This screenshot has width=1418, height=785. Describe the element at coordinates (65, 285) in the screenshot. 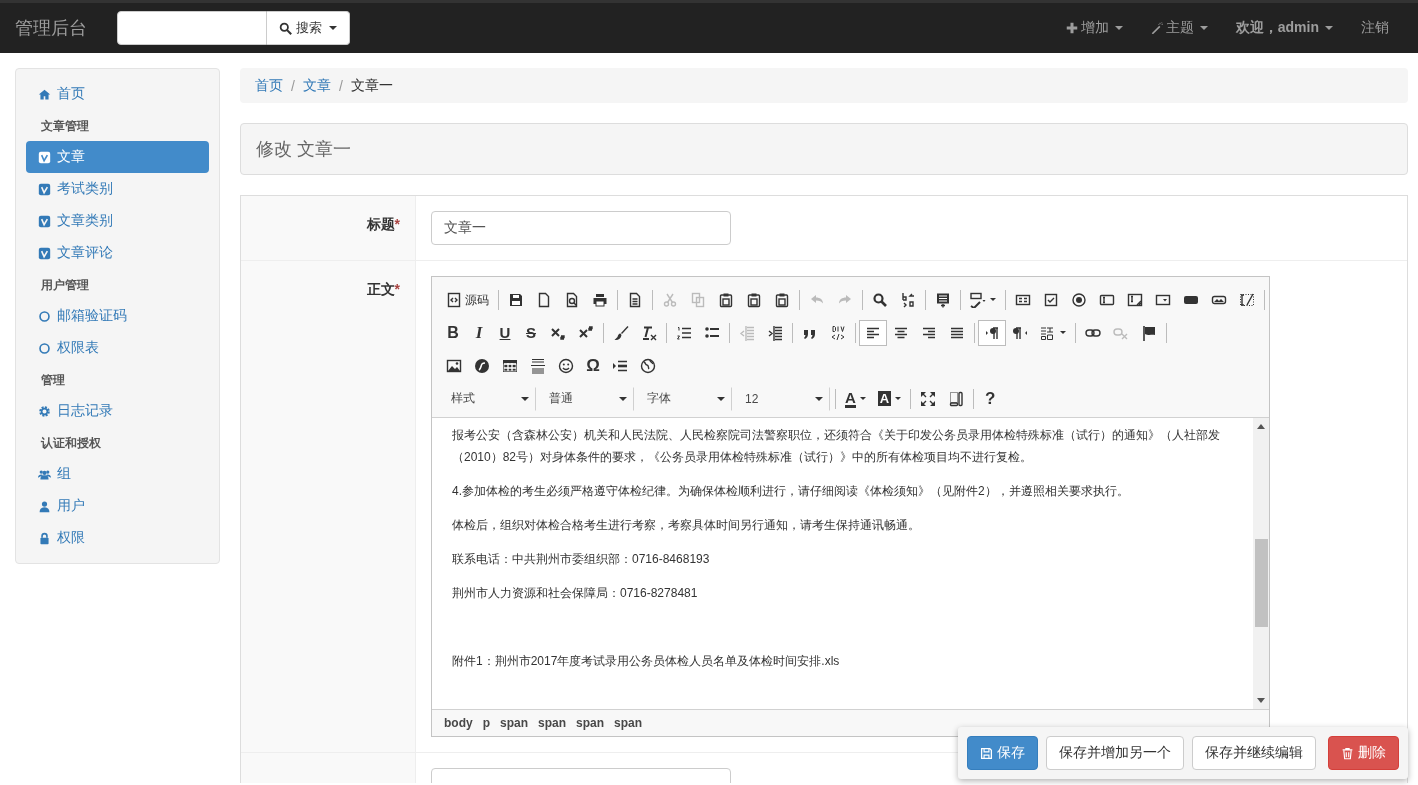

I see `sidebar-section-header: 用户管理` at that location.